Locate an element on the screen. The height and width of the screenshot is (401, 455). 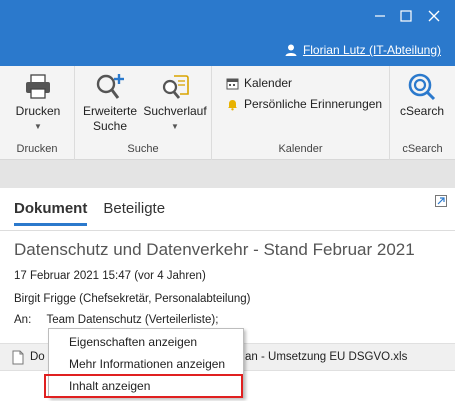
maximize-icon is located at coordinates (406, 16).